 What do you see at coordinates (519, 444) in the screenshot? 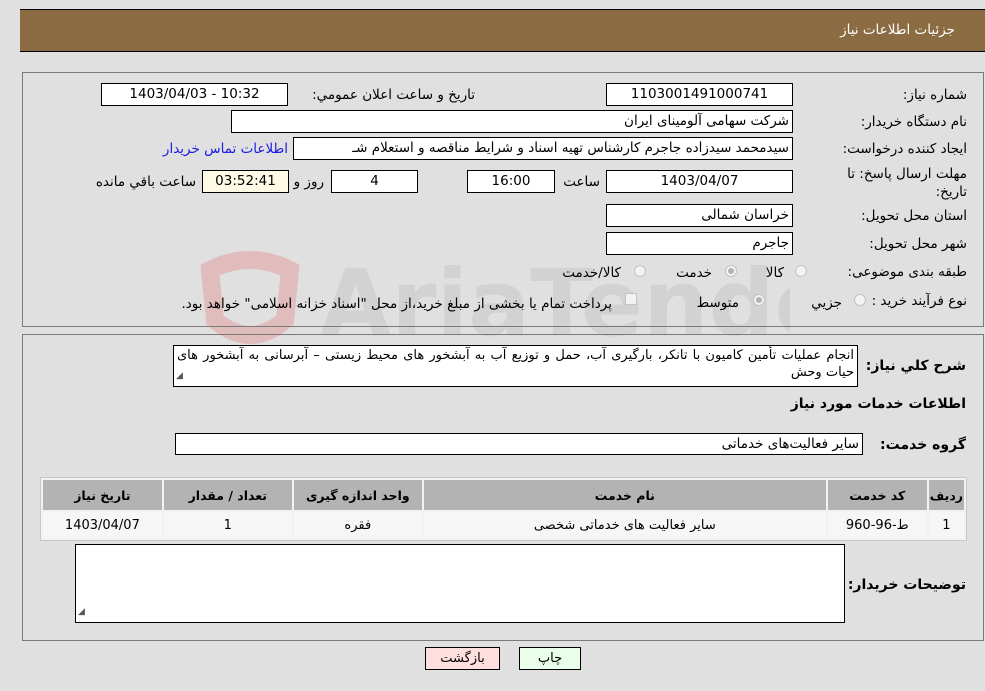
I see `service-group-field: سایر فعالیت‌های خدماتی` at bounding box center [519, 444].